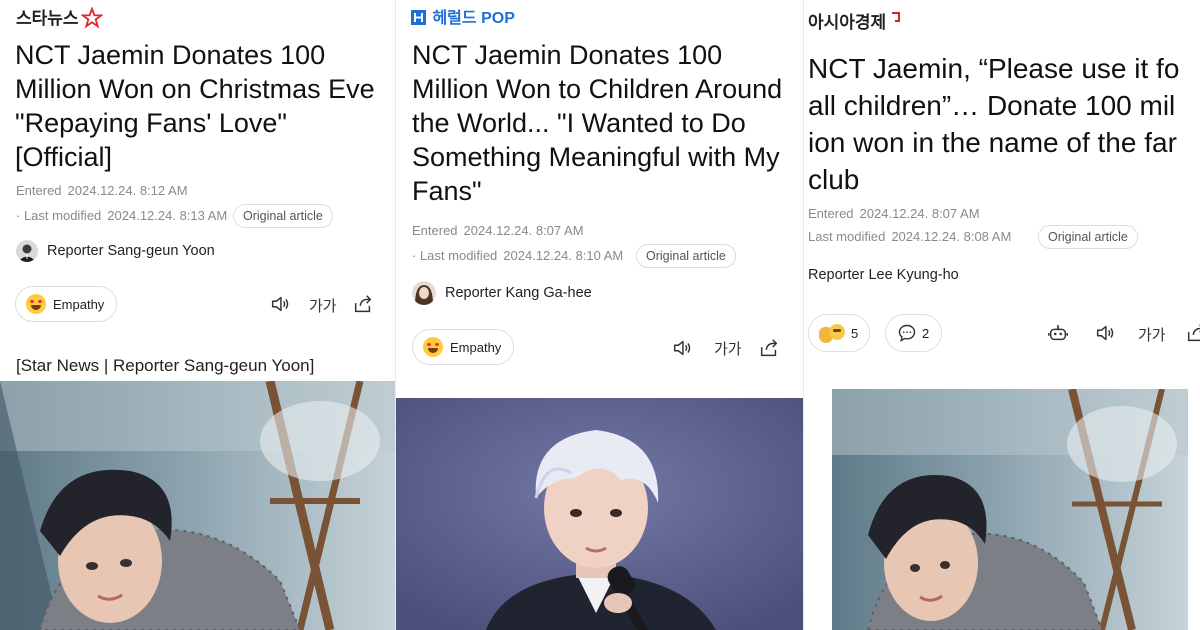 This screenshot has height=630, width=1200. What do you see at coordinates (454, 18) in the screenshot?
I see `logo-text: 헤럴드` at bounding box center [454, 18].